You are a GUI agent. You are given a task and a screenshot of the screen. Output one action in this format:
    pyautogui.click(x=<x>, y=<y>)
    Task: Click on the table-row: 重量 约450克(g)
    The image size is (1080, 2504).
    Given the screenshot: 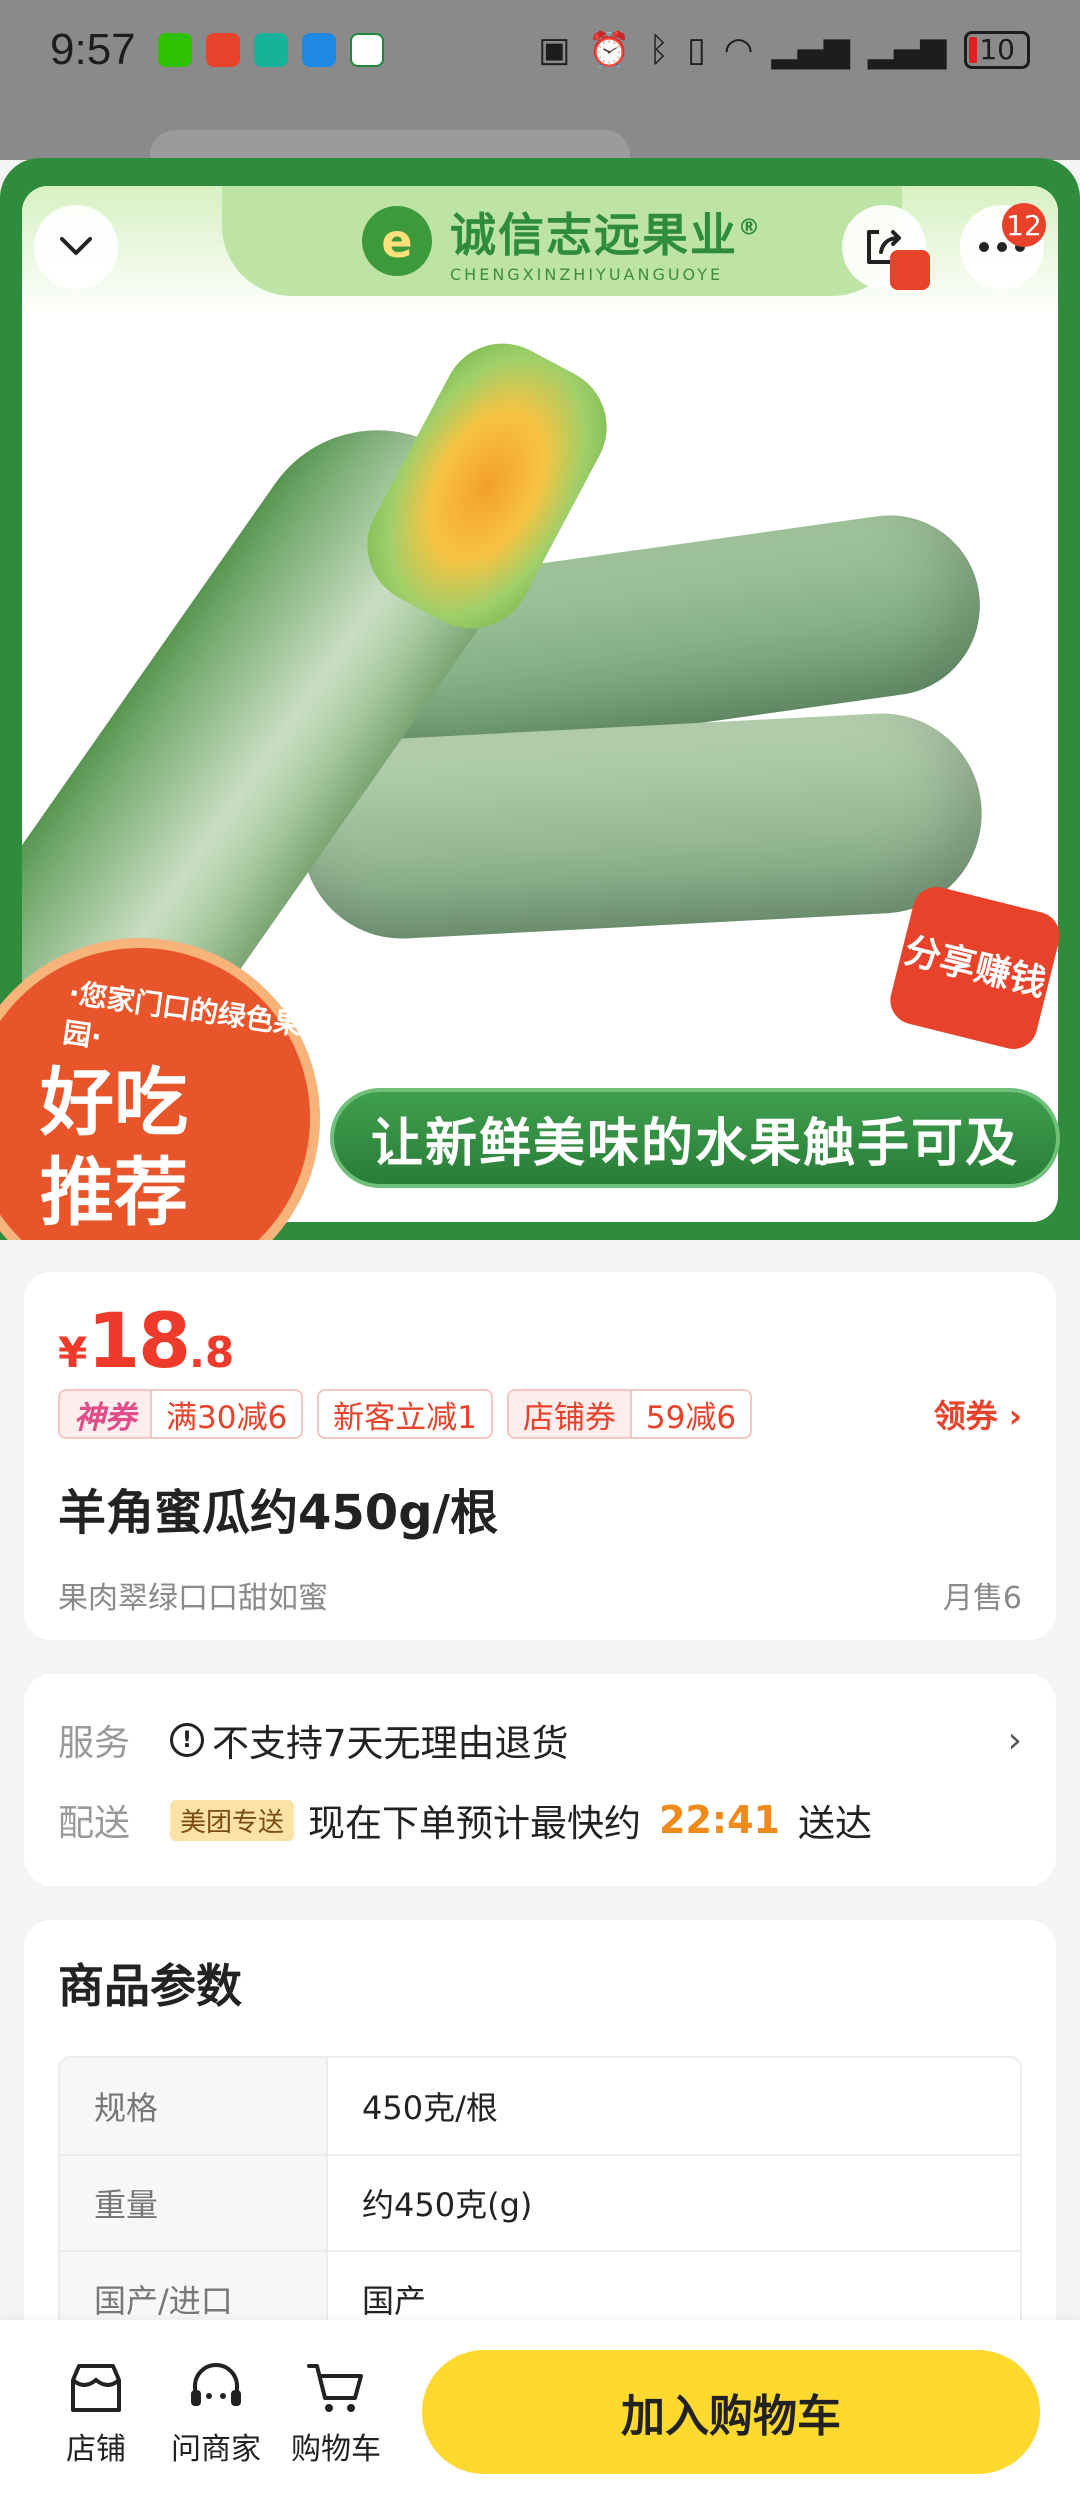 What is the action you would take?
    pyautogui.click(x=540, y=2202)
    